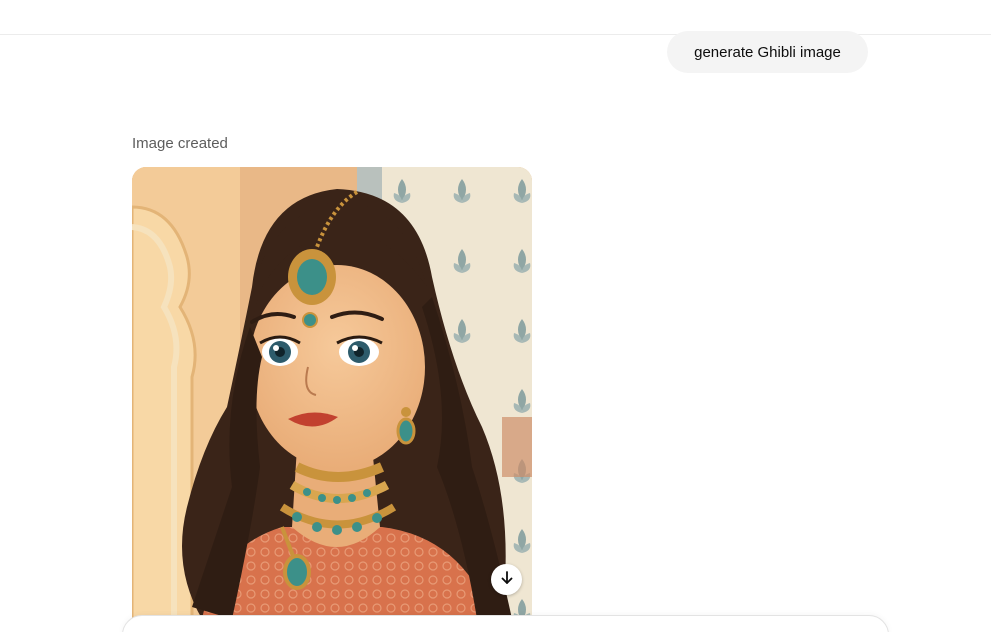 This screenshot has height=632, width=991. I want to click on top-bar, so click(495, 17).